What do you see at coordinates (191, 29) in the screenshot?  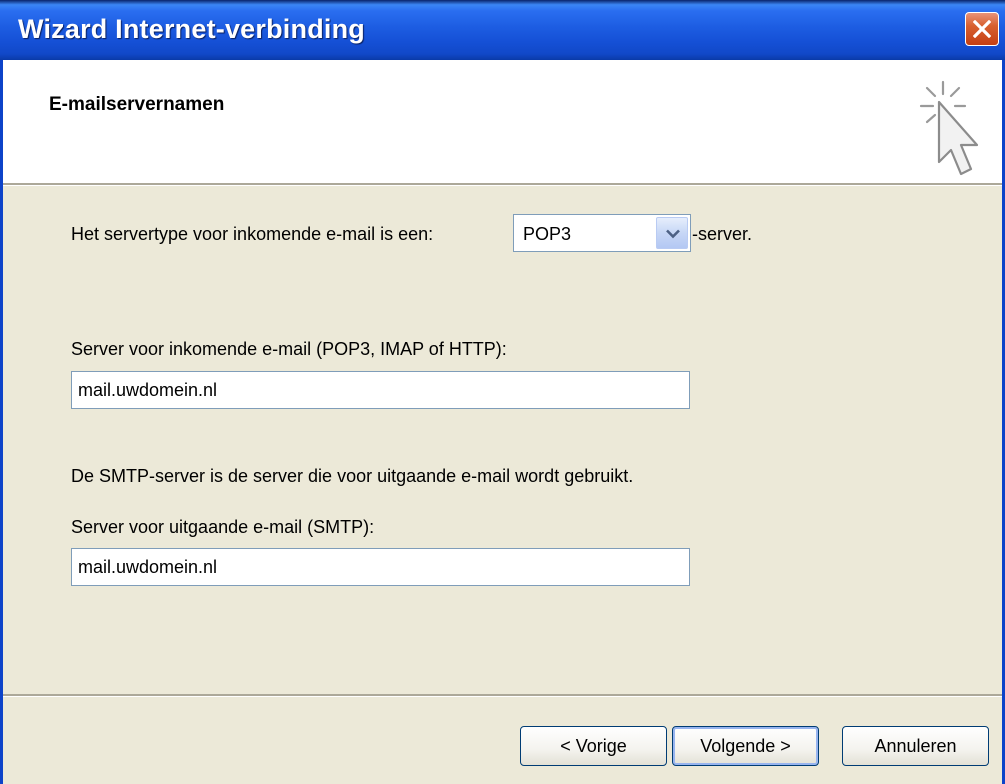 I see `window-title: Wizard Internet-verbinding` at bounding box center [191, 29].